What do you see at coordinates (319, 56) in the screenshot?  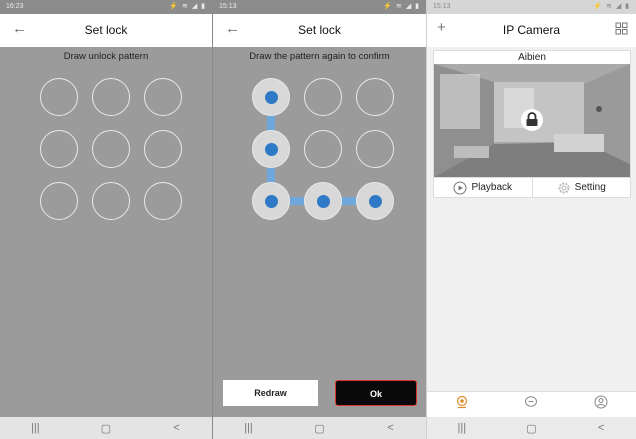 I see `pattern-prompt: Draw the pattern again to confirm` at bounding box center [319, 56].